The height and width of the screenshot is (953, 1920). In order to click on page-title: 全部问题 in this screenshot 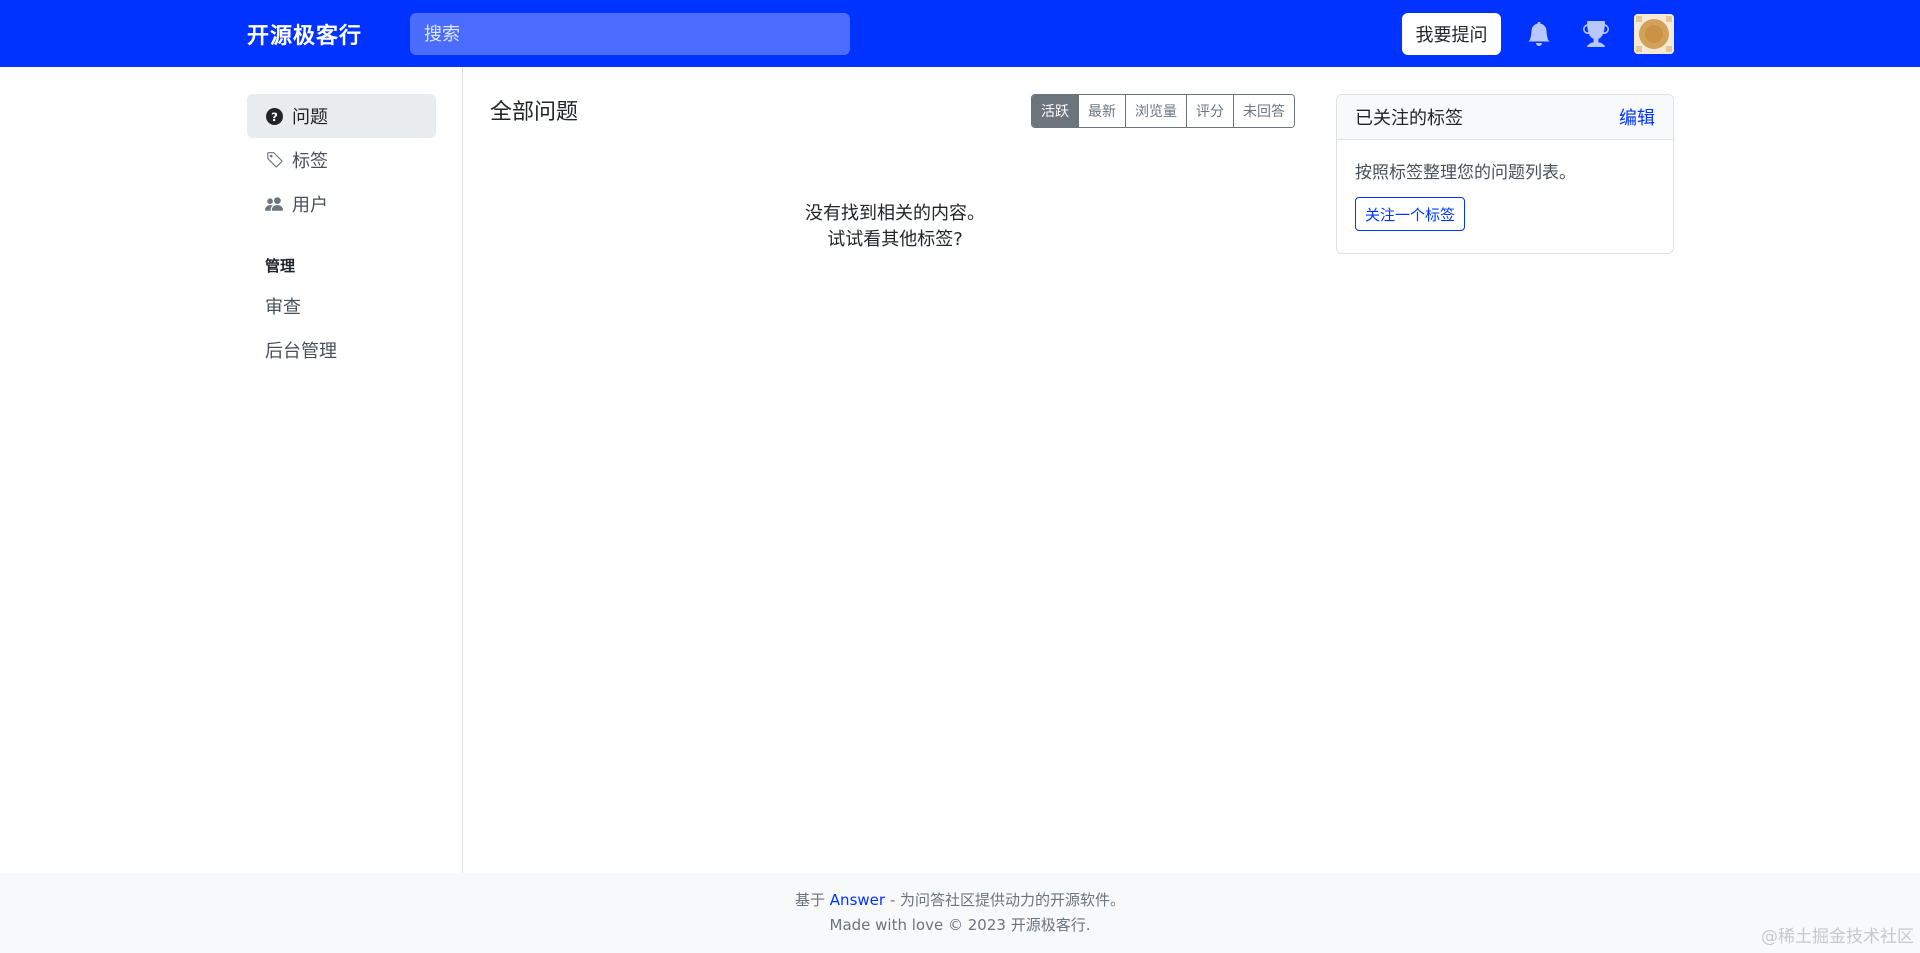, I will do `click(534, 112)`.